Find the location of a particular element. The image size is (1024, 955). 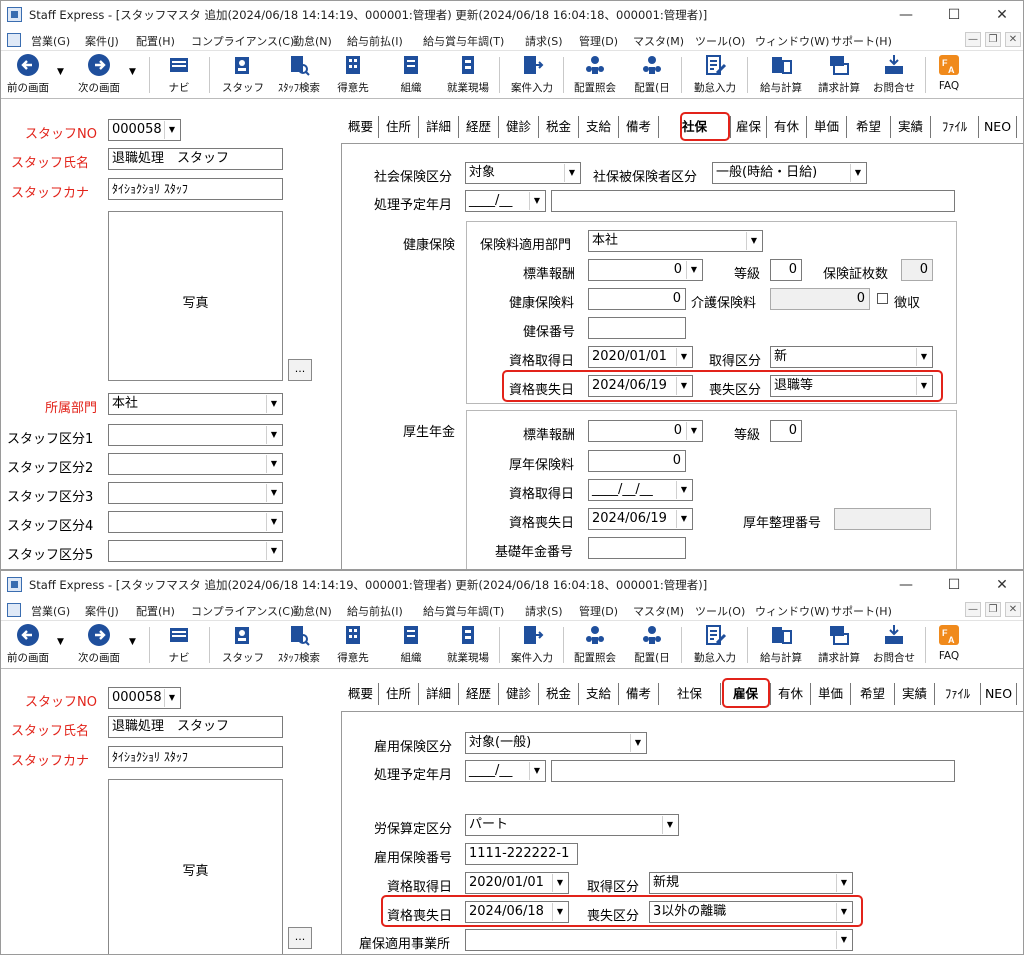

mdi-restore-button: ❐ is located at coordinates (993, 39).